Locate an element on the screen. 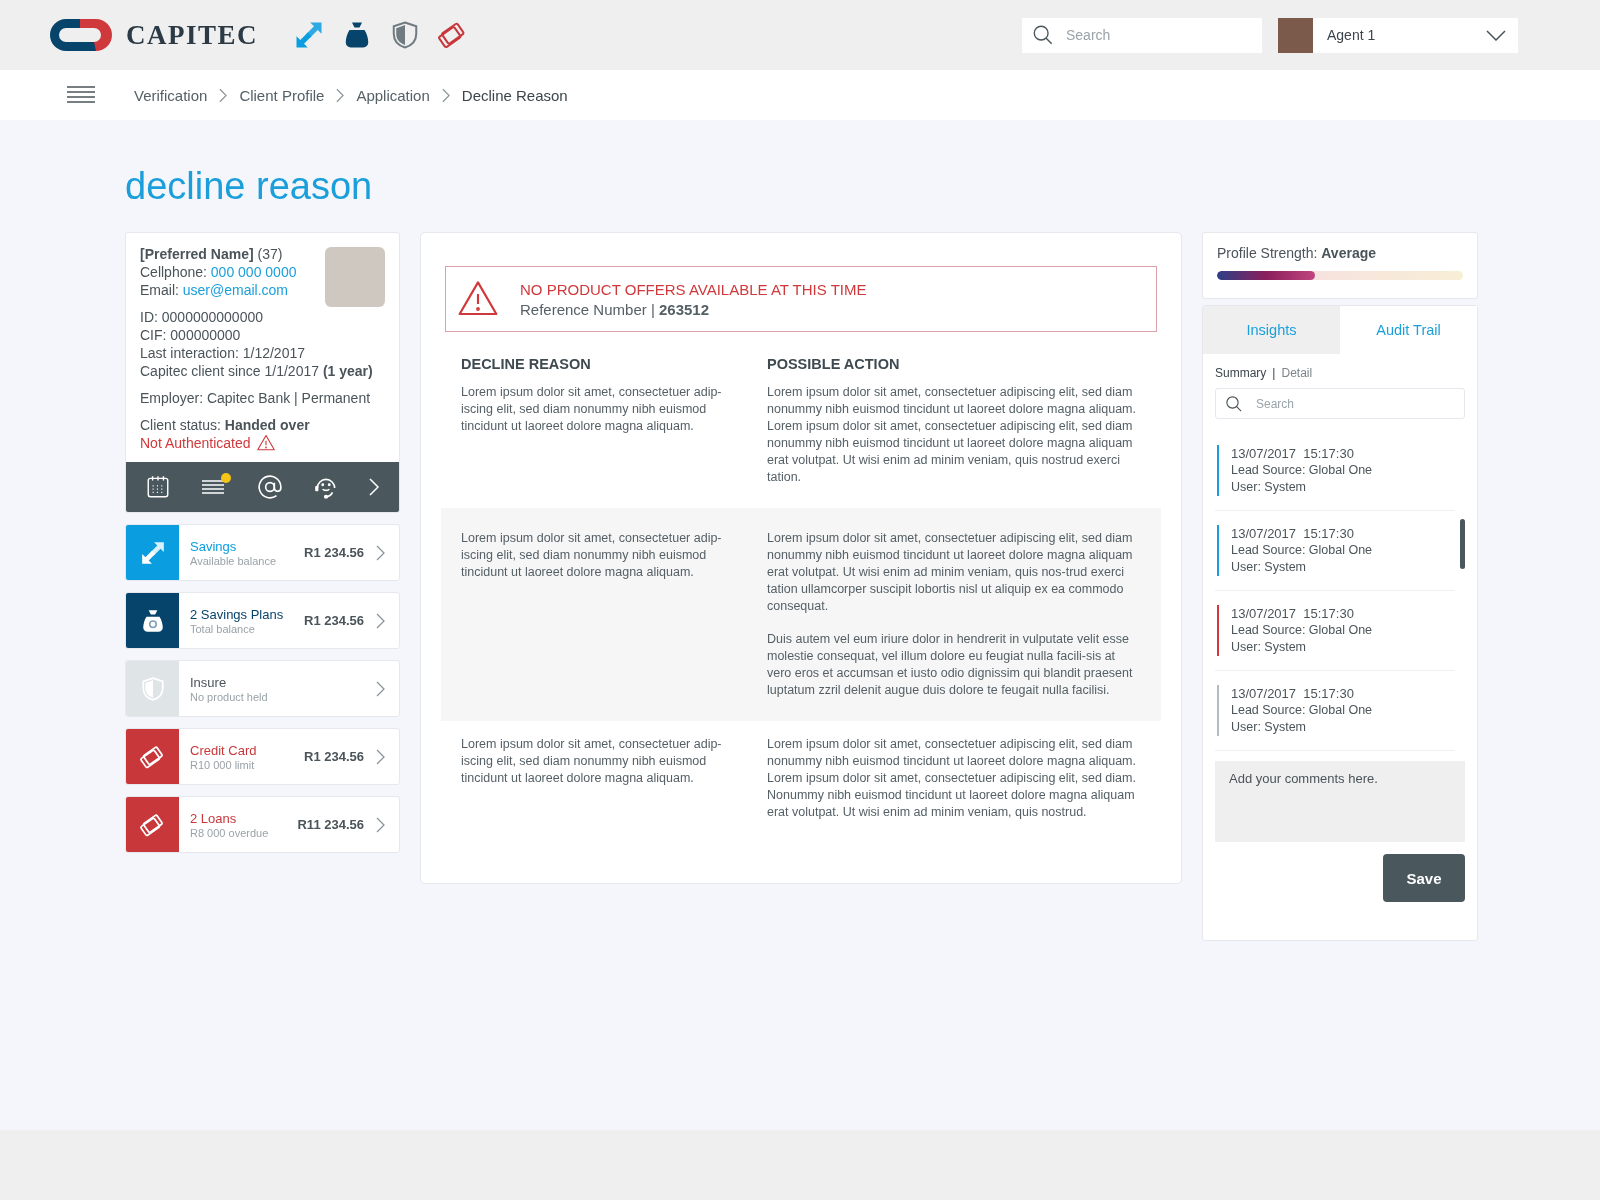  avatar-placeholder is located at coordinates (1295, 35).